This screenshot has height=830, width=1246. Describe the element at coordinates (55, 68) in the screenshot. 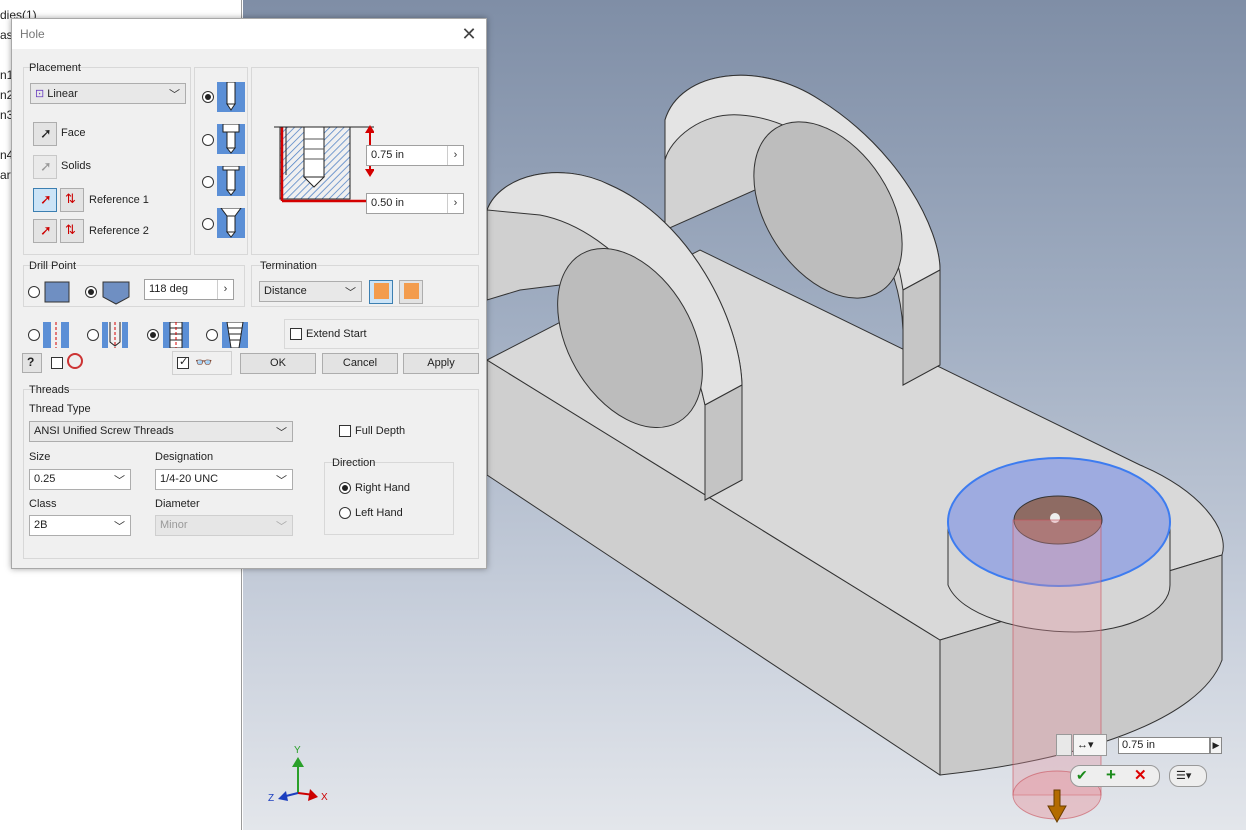

I see `placement-group-title: Placement` at that location.